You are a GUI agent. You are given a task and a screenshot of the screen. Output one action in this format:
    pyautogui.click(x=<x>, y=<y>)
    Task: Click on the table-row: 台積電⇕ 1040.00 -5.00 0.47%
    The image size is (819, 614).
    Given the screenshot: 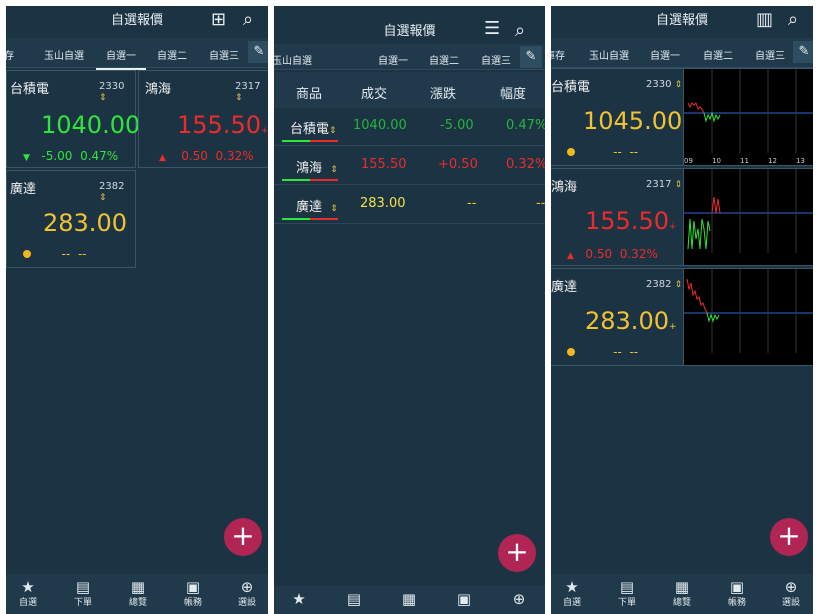 What is the action you would take?
    pyautogui.click(x=409, y=127)
    